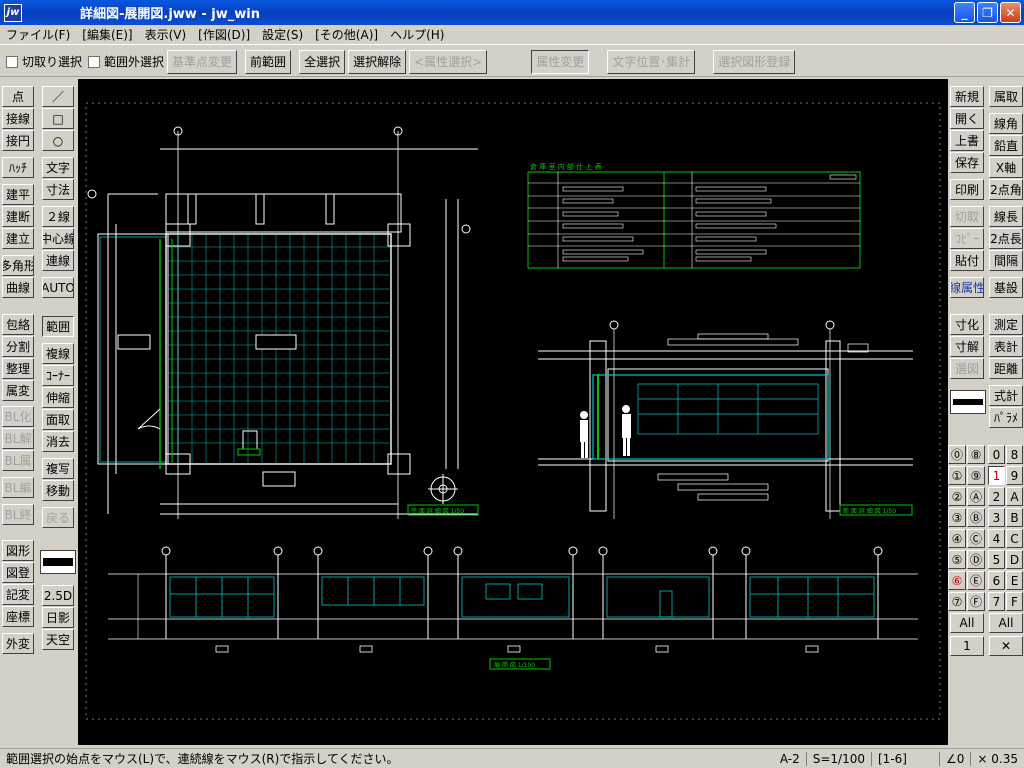 The width and height of the screenshot is (1024, 768). What do you see at coordinates (1006, 346) in the screenshot?
I see `tool-table-calc: 表計` at bounding box center [1006, 346].